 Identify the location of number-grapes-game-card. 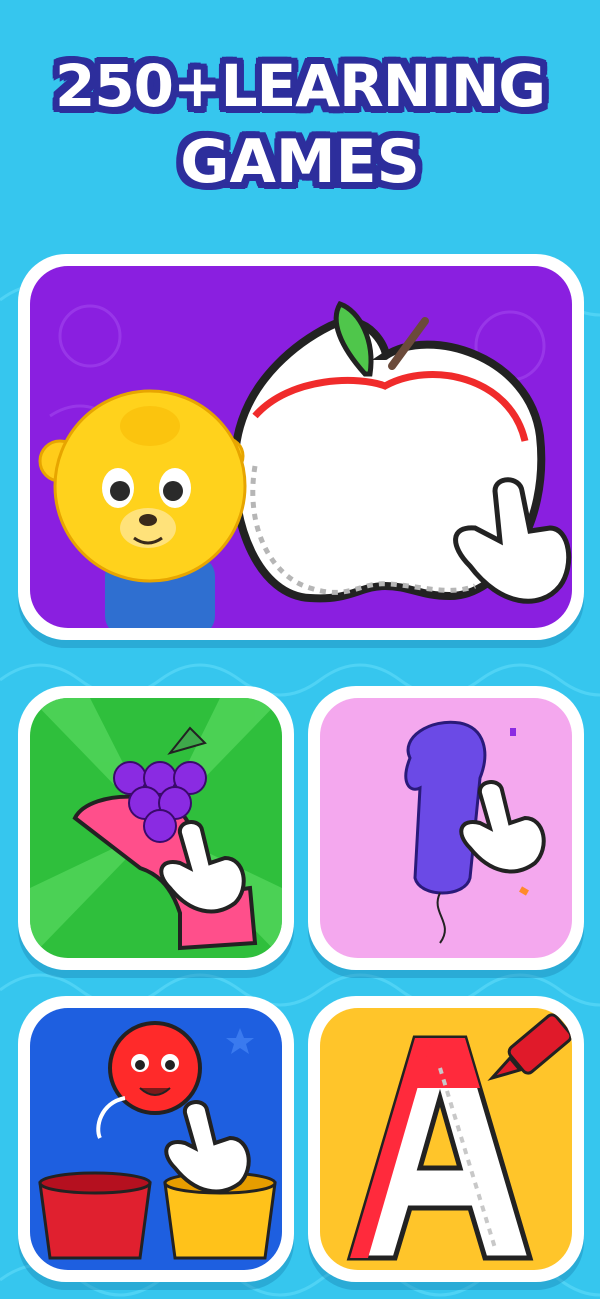
(156, 828).